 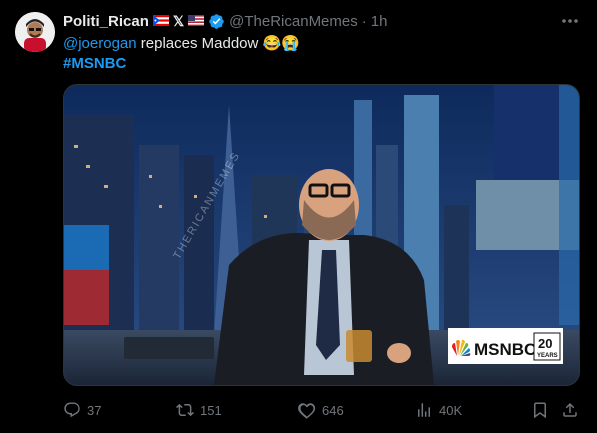 What do you see at coordinates (293, 21) in the screenshot?
I see `user-handle: @TheRicanMemes` at bounding box center [293, 21].